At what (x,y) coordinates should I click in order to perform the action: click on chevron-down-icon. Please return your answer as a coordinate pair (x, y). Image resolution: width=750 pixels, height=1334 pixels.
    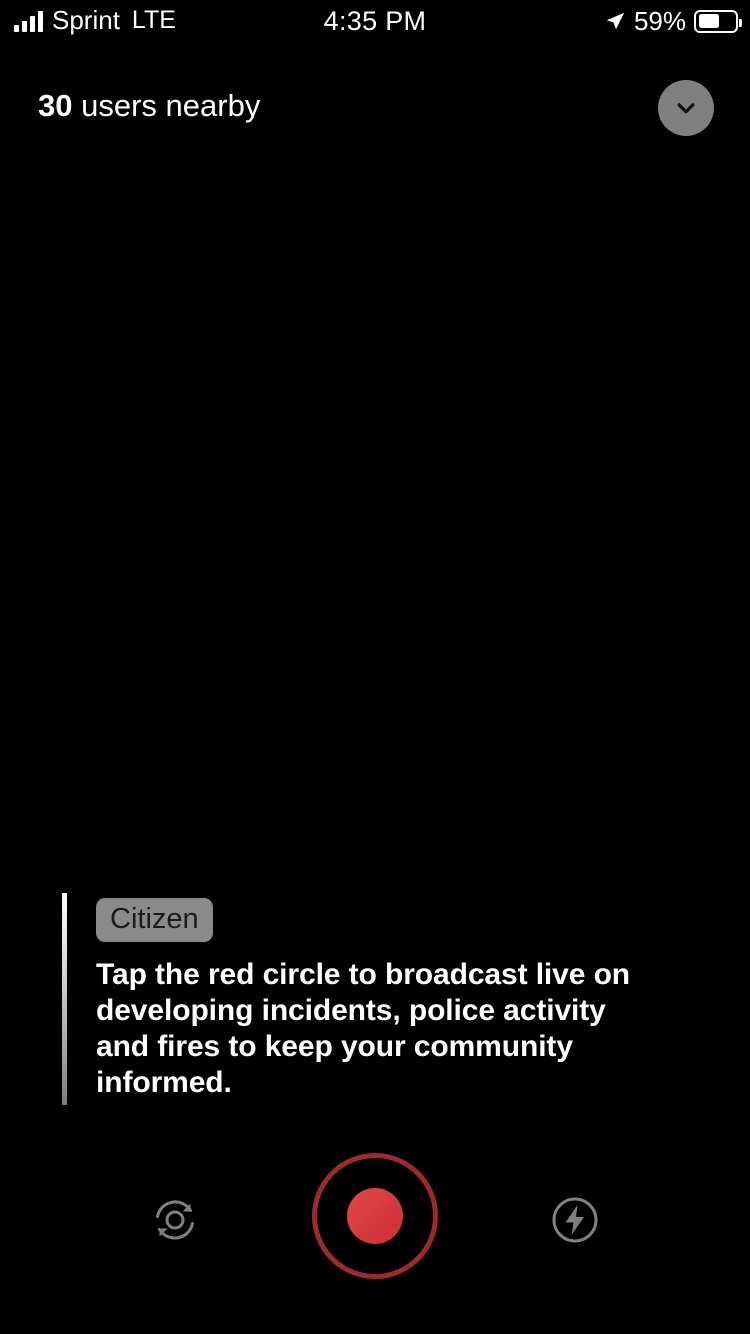
    Looking at the image, I should click on (686, 108).